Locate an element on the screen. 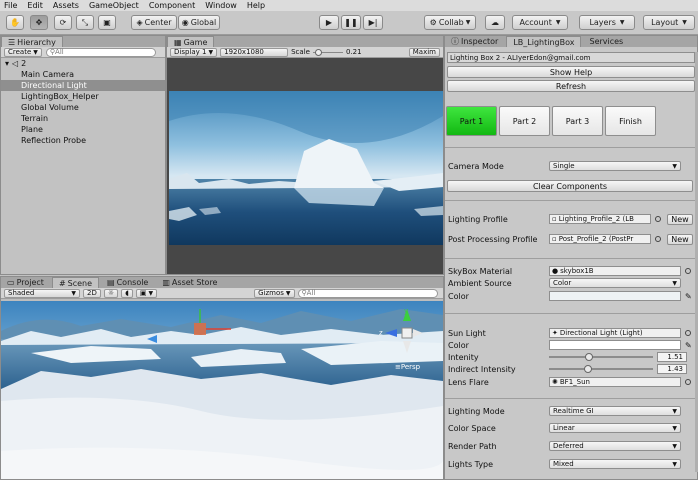 The height and width of the screenshot is (480, 698). asset-icon: ▫ is located at coordinates (554, 219).